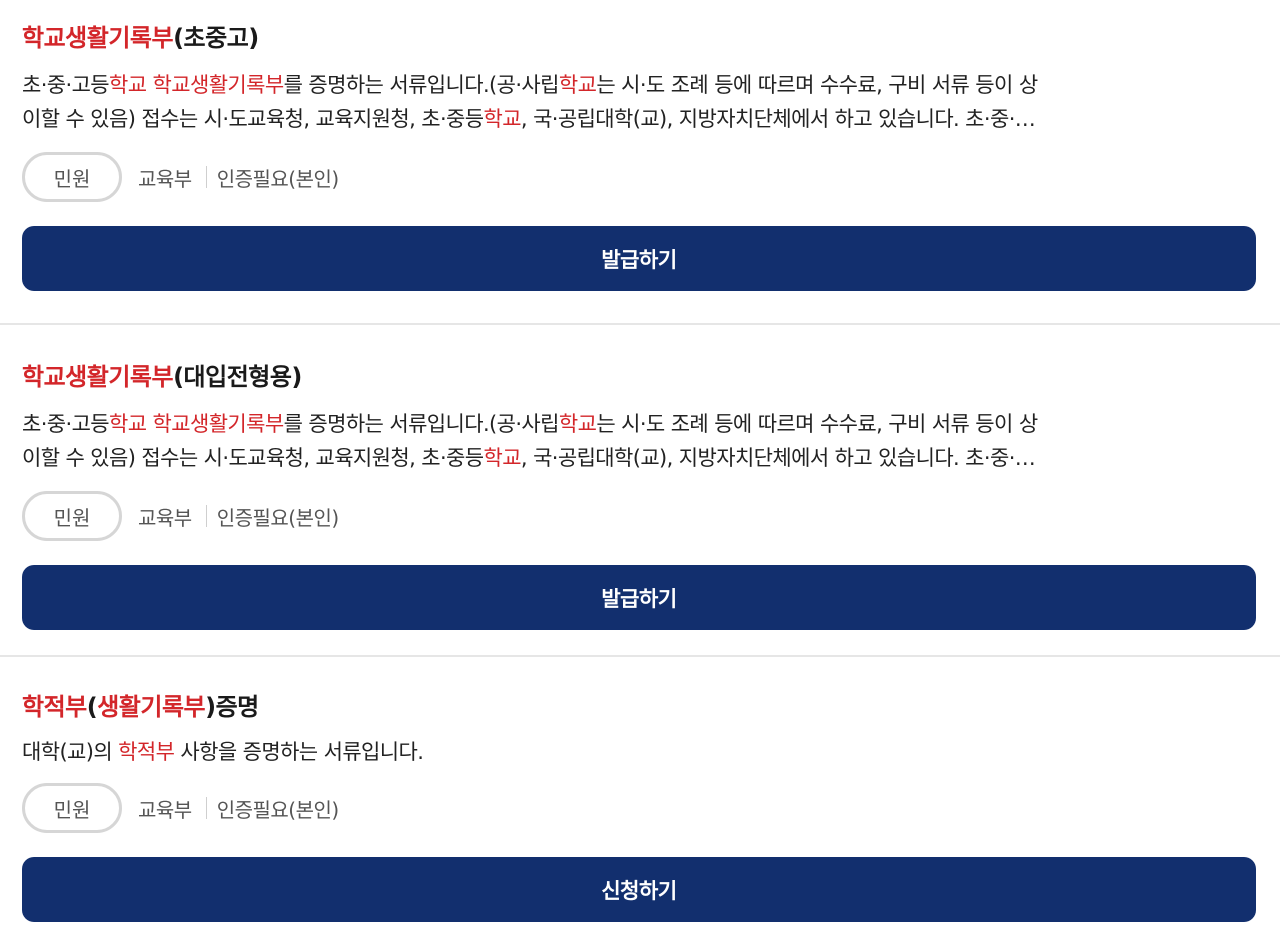 The image size is (1280, 931). What do you see at coordinates (237, 377) in the screenshot?
I see `title-rest: (대입전형용)` at bounding box center [237, 377].